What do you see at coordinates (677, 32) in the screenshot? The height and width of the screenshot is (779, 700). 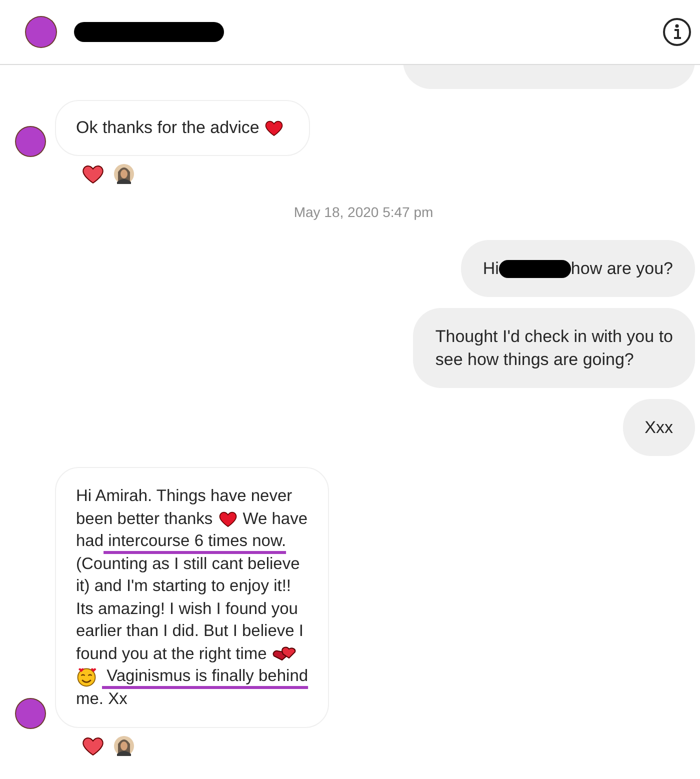 I see `info-icon` at bounding box center [677, 32].